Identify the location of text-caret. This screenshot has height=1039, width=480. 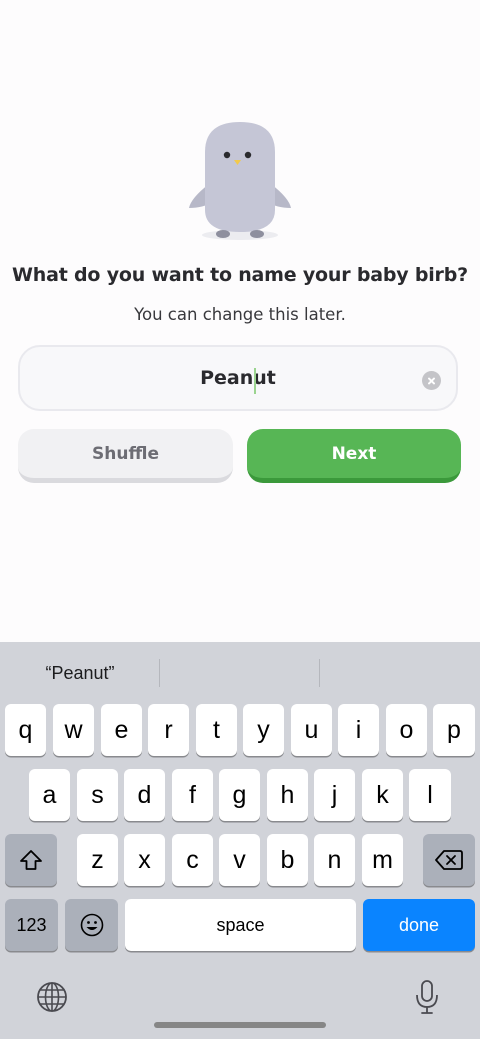
(255, 381).